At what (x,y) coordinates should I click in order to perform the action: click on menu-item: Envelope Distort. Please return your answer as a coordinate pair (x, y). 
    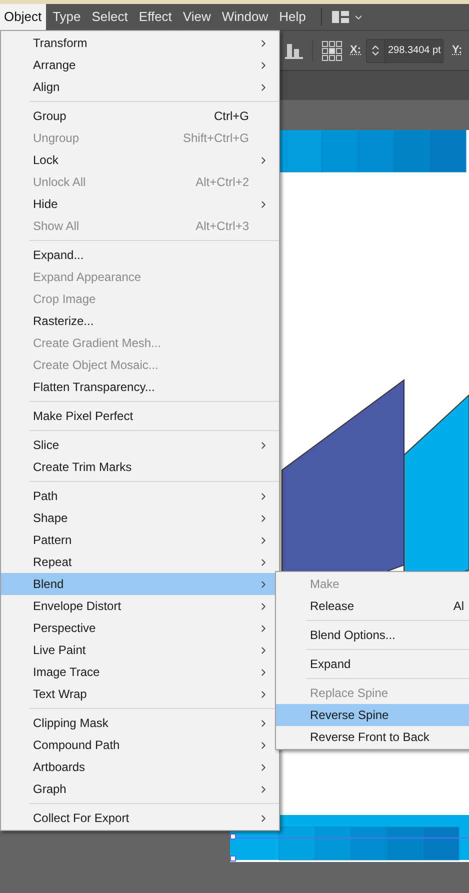
    Looking at the image, I should click on (140, 606).